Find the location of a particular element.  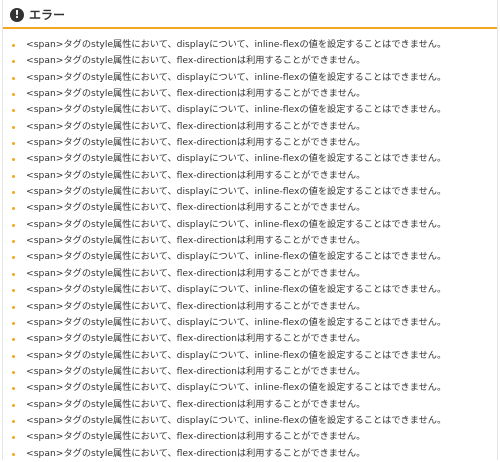

error-panel-header: ! エラー is located at coordinates (250, 14).